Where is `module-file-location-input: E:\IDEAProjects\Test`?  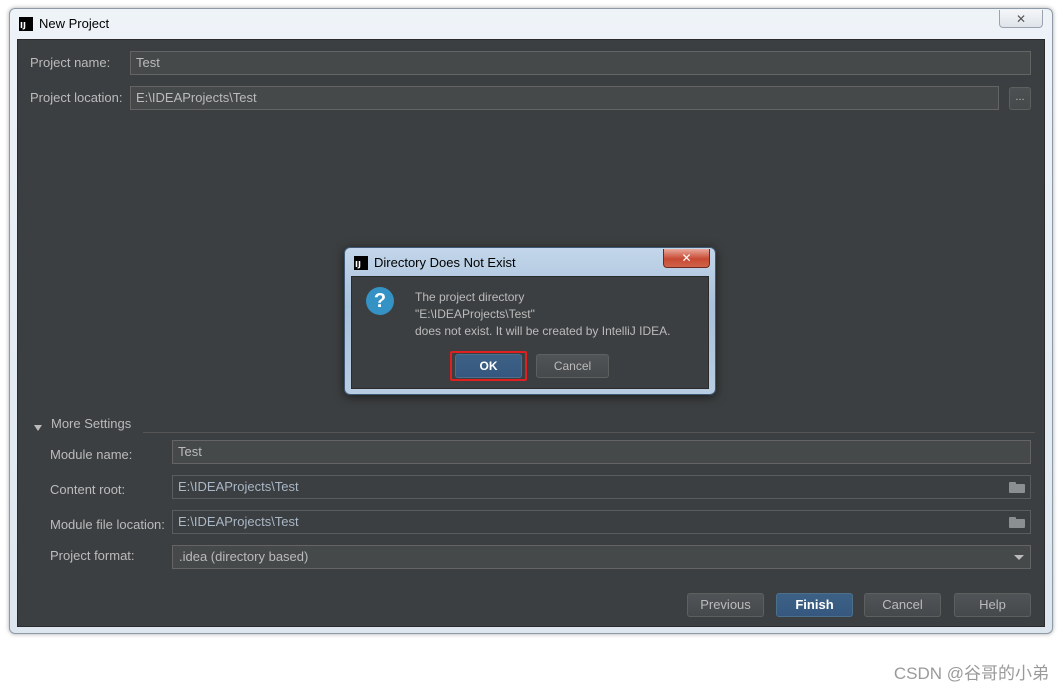 module-file-location-input: E:\IDEAProjects\Test is located at coordinates (601, 522).